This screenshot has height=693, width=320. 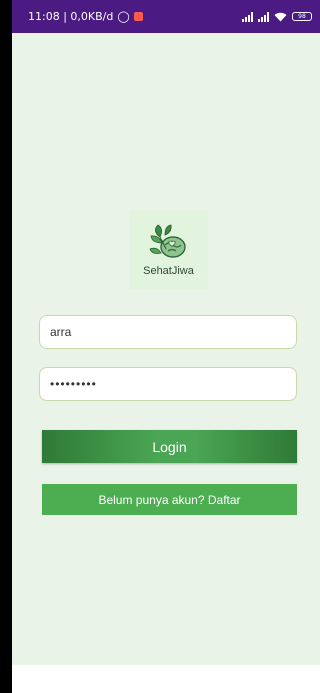 I want to click on status-time: 11:08 | 0,0KB/d, so click(x=71, y=16).